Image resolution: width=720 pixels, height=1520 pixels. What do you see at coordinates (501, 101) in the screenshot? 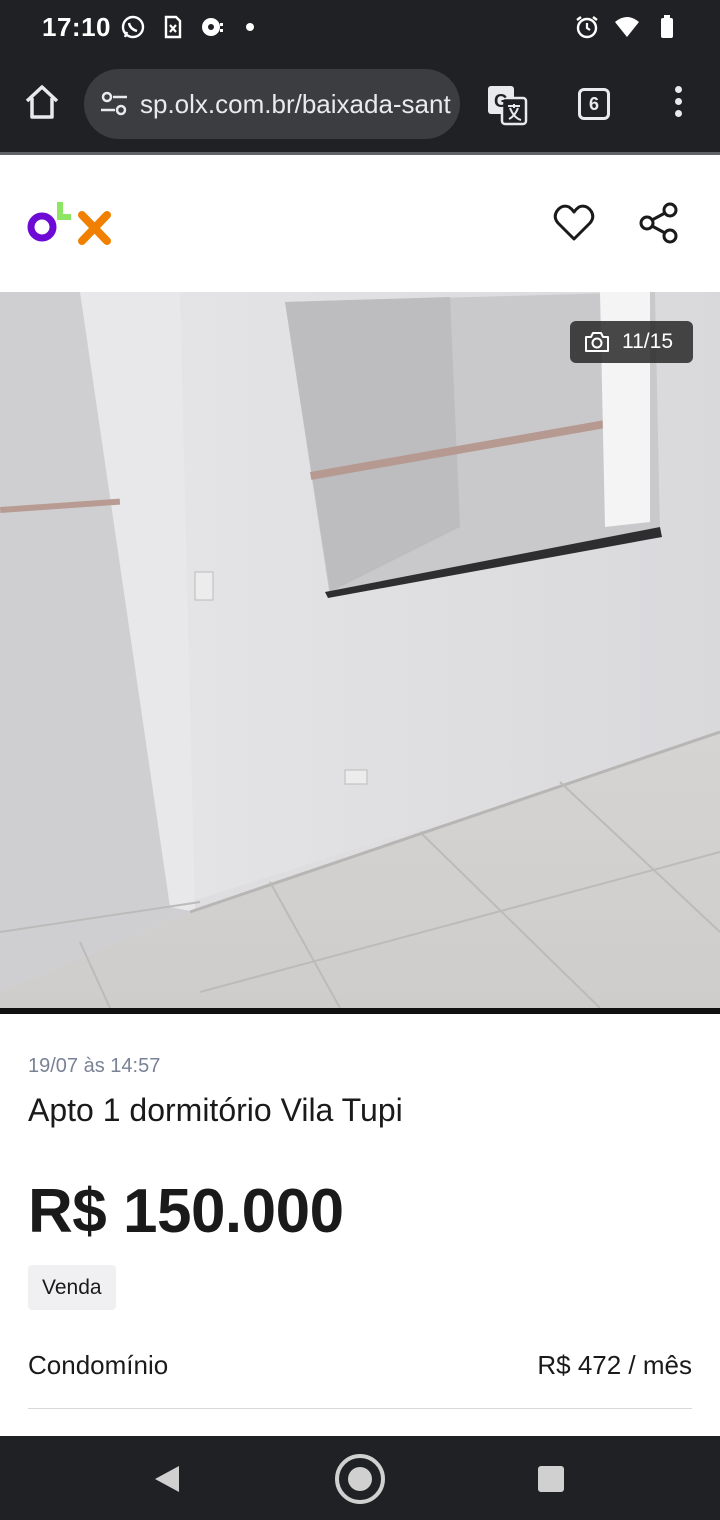
I see `svg-text: G` at bounding box center [501, 101].